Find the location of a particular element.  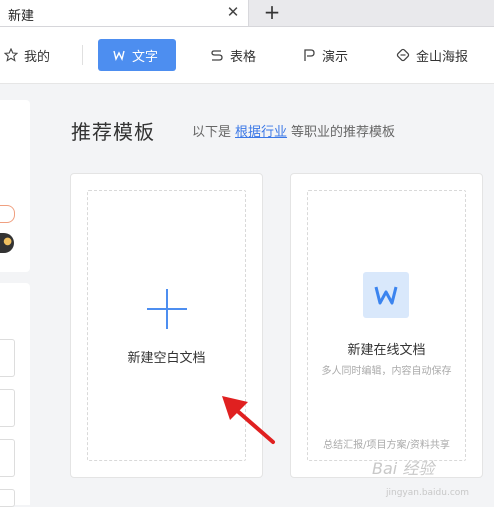

nav-mine-label: 我的 is located at coordinates (37, 57).